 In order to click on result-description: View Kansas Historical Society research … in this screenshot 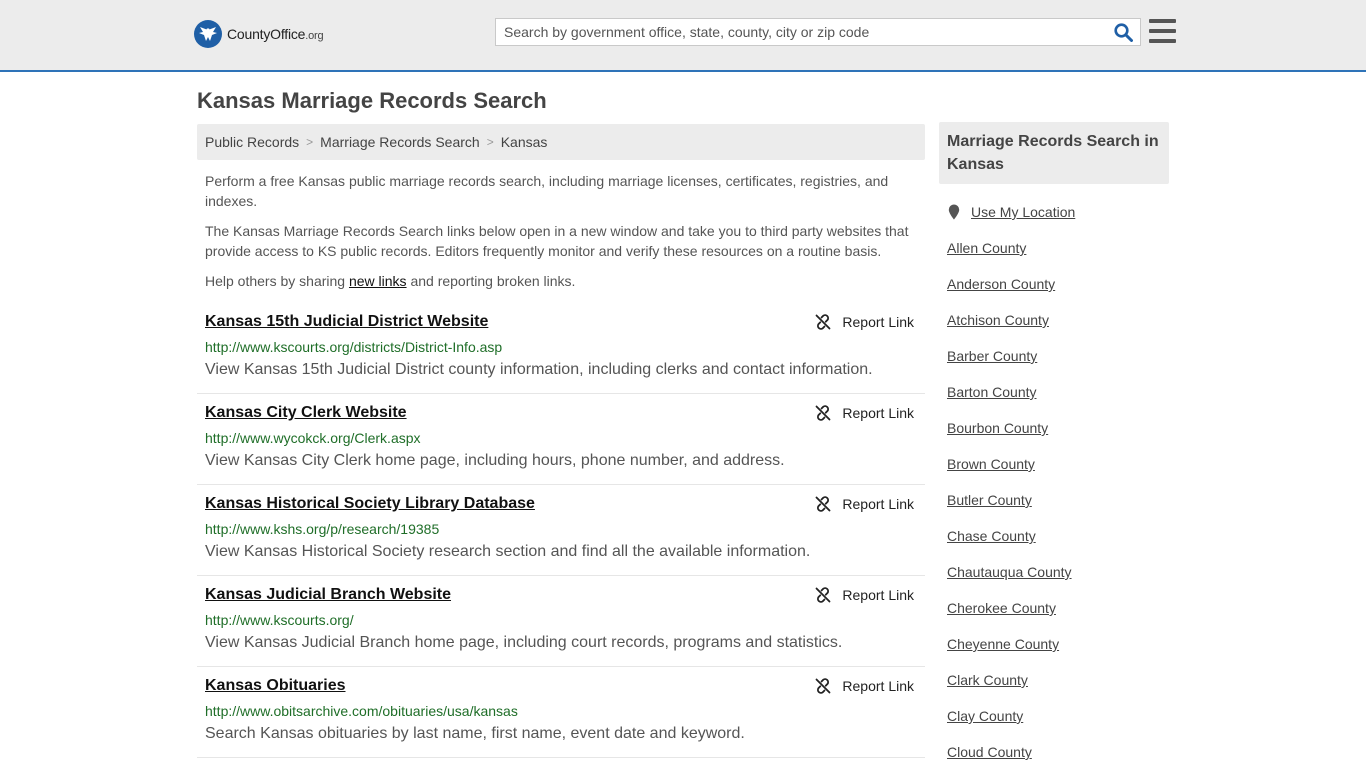, I will do `click(508, 551)`.